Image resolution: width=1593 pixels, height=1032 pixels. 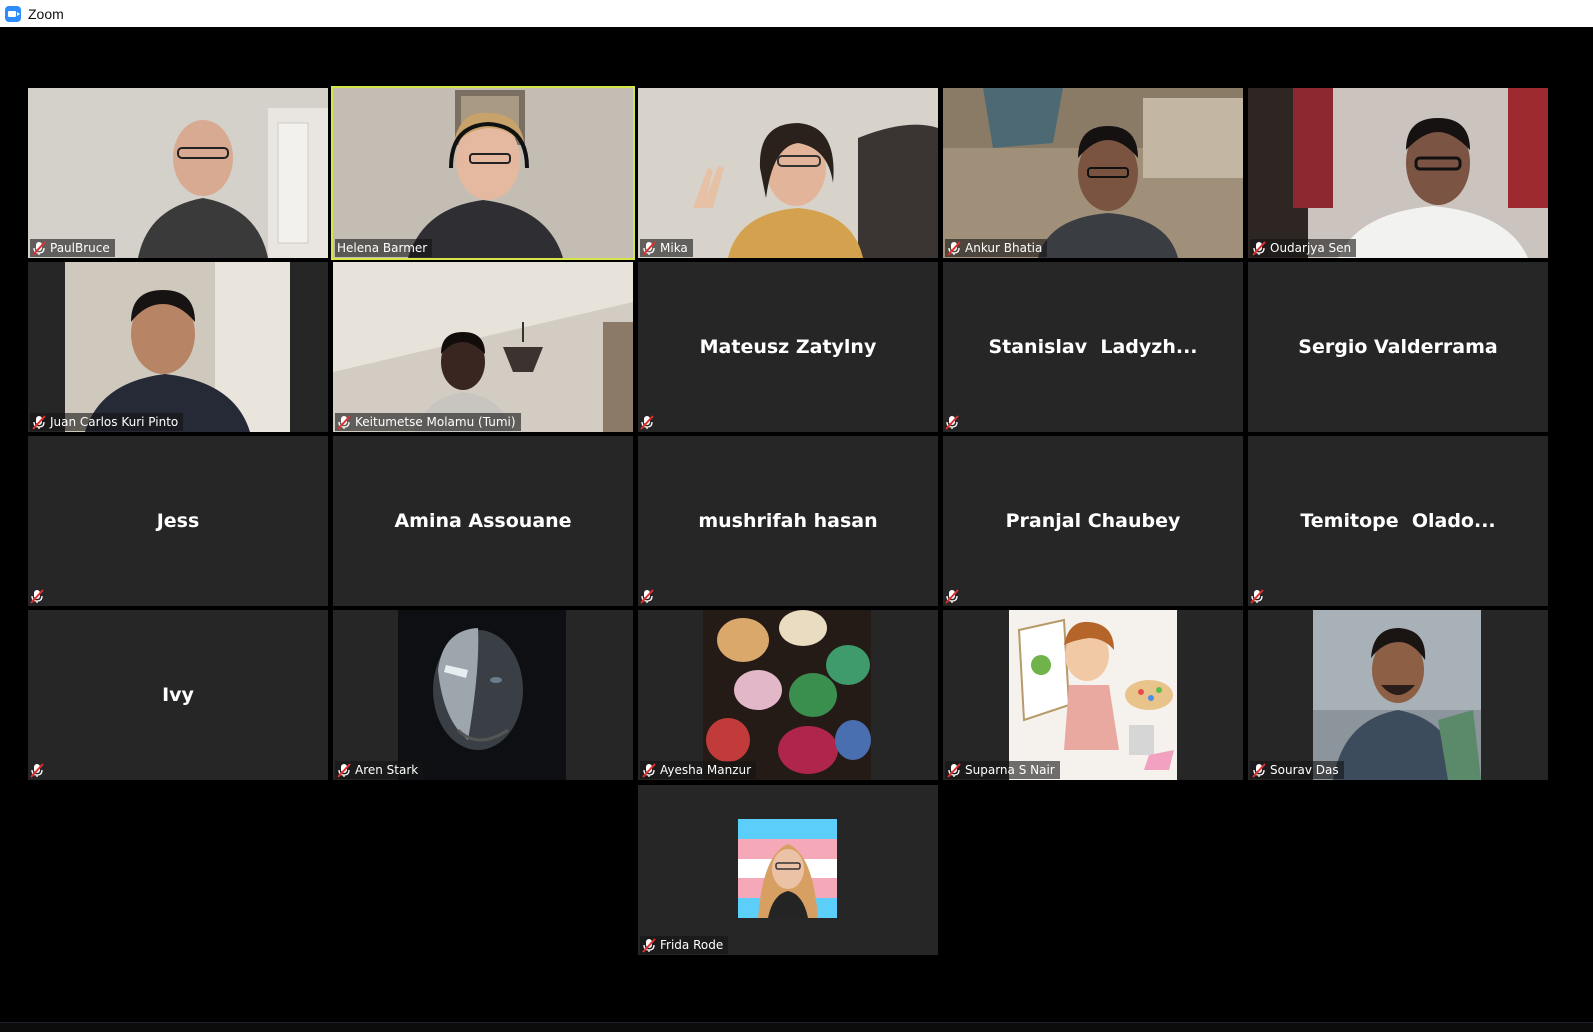 What do you see at coordinates (387, 770) in the screenshot?
I see `participant-name: Aren Stark` at bounding box center [387, 770].